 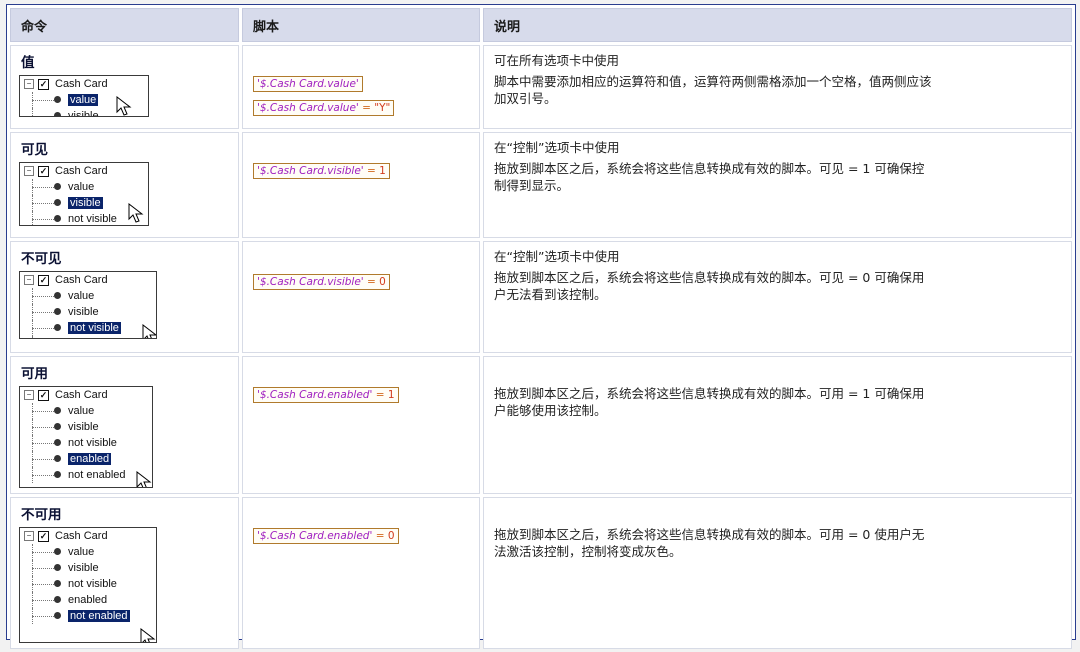 I want to click on script-expression: '$.Cash Card.enabled' = 0, so click(x=326, y=536).